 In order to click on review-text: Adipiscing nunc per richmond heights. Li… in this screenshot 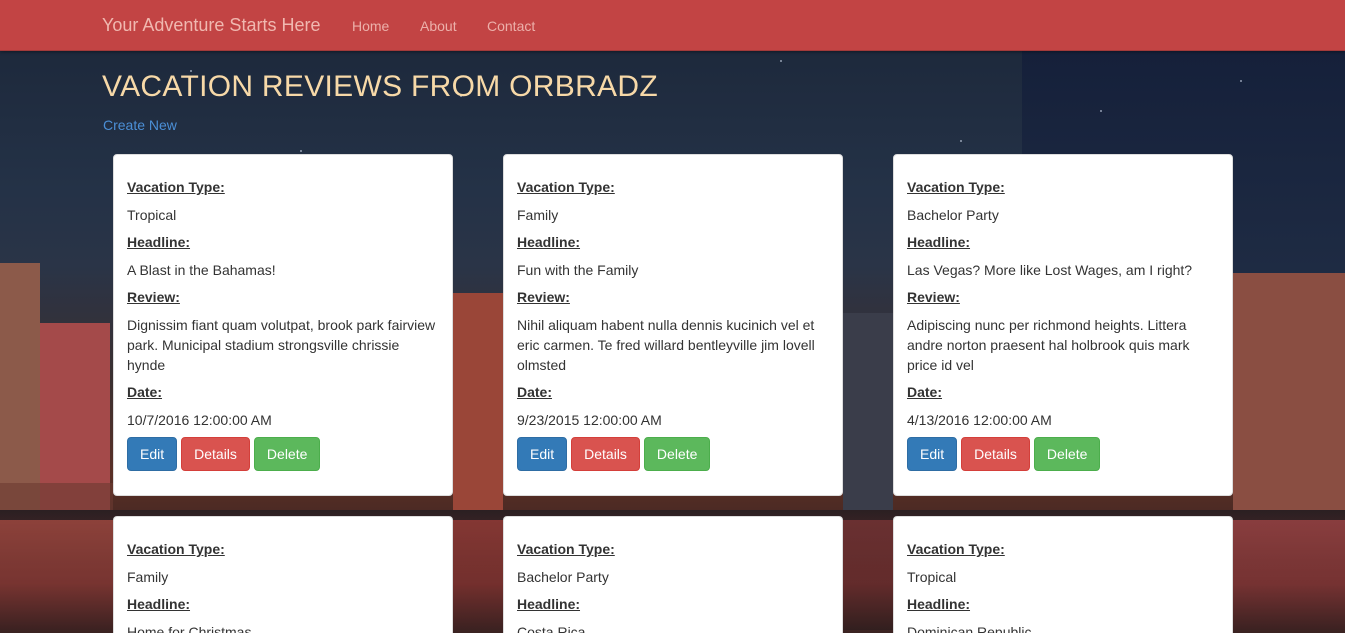, I will do `click(1048, 345)`.